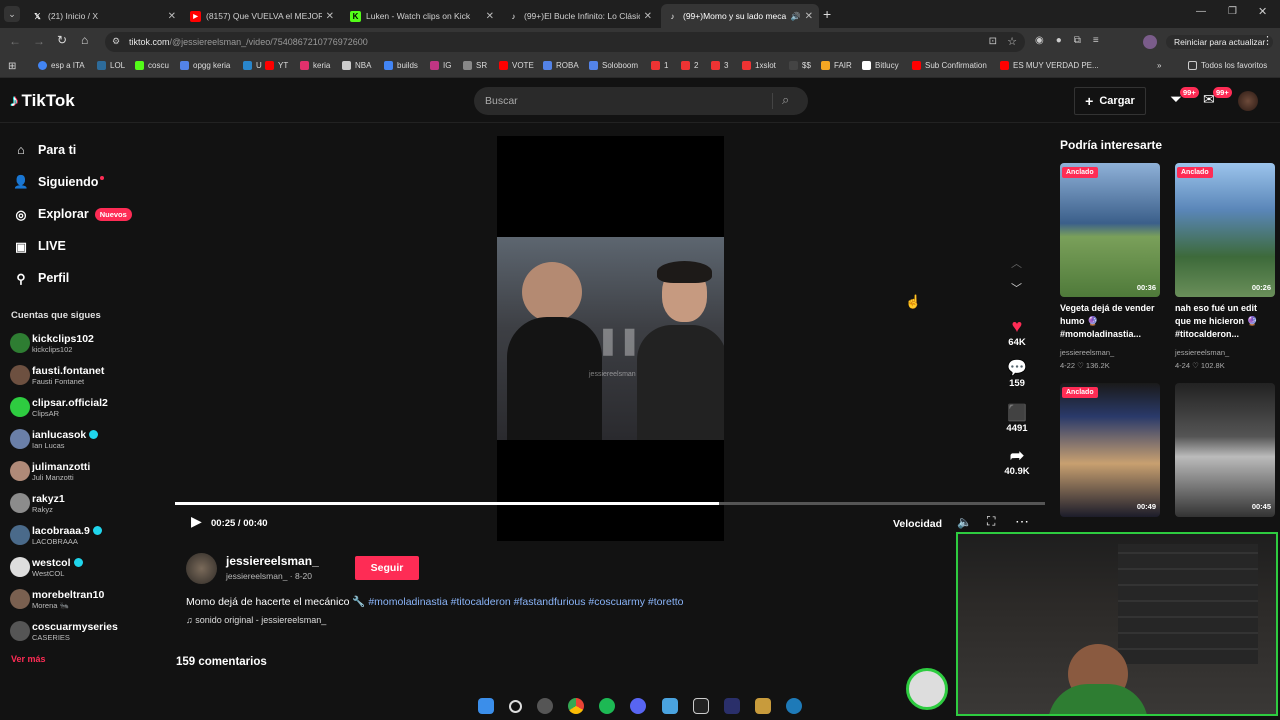  I want to click on chrome-icon, so click(576, 706).